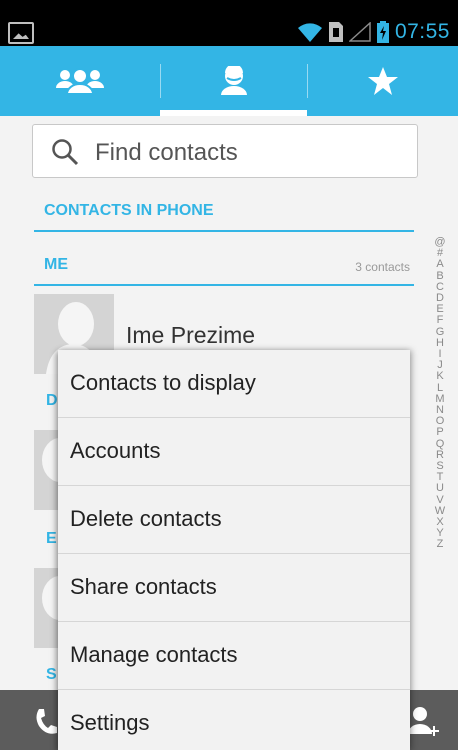  I want to click on tab-bar, so click(229, 81).